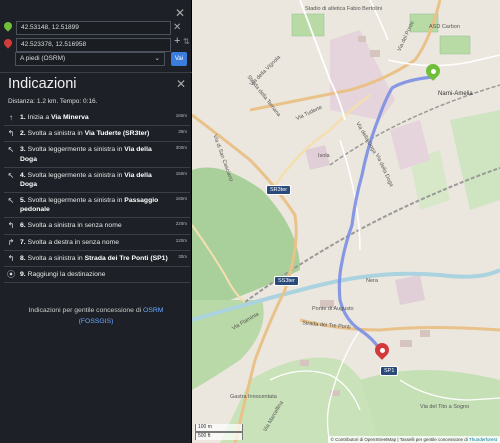 The height and width of the screenshot is (443, 500). Describe the element at coordinates (23, 150) in the screenshot. I see `step-number: 3.` at that location.